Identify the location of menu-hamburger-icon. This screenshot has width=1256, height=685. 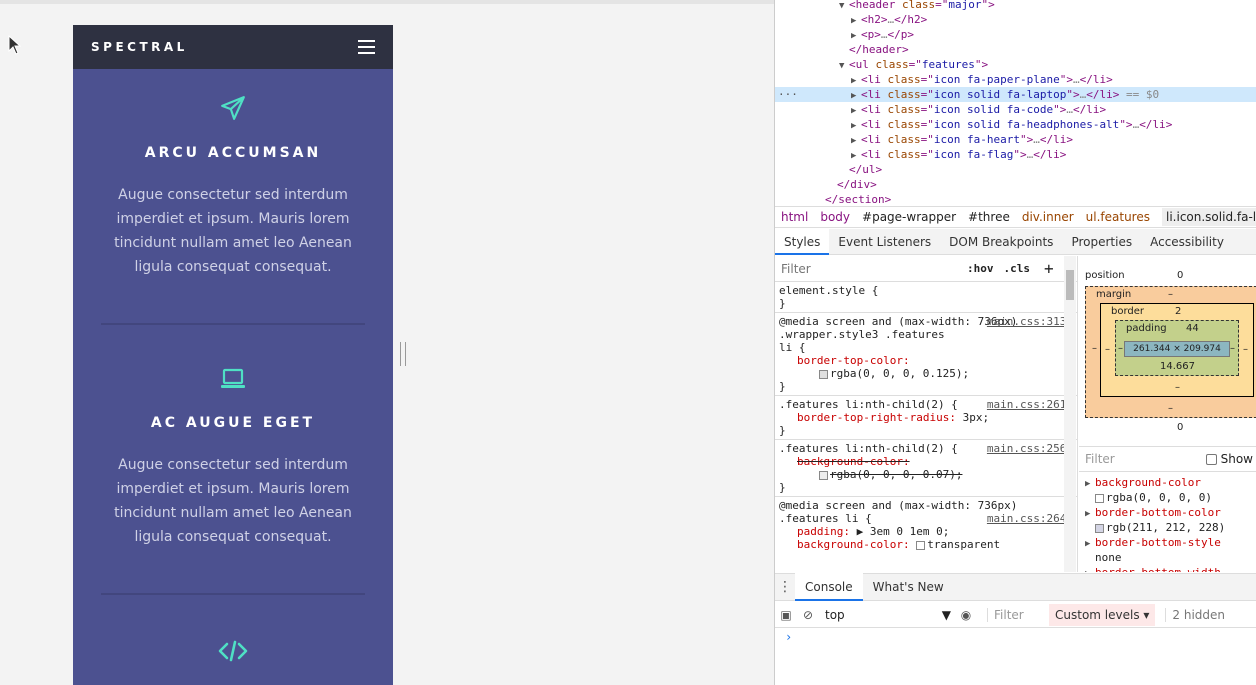
(366, 47).